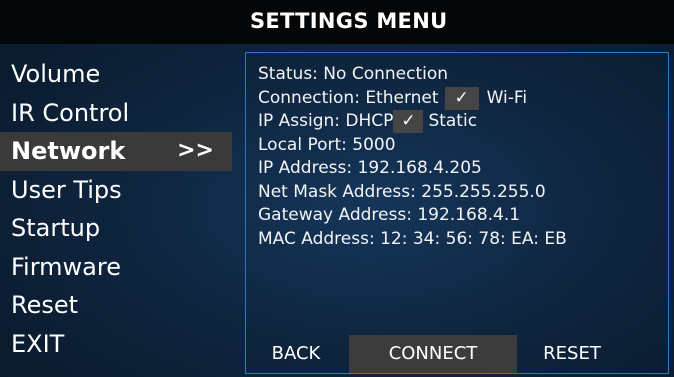  What do you see at coordinates (66, 266) in the screenshot?
I see `menu-item-label: Firmware` at bounding box center [66, 266].